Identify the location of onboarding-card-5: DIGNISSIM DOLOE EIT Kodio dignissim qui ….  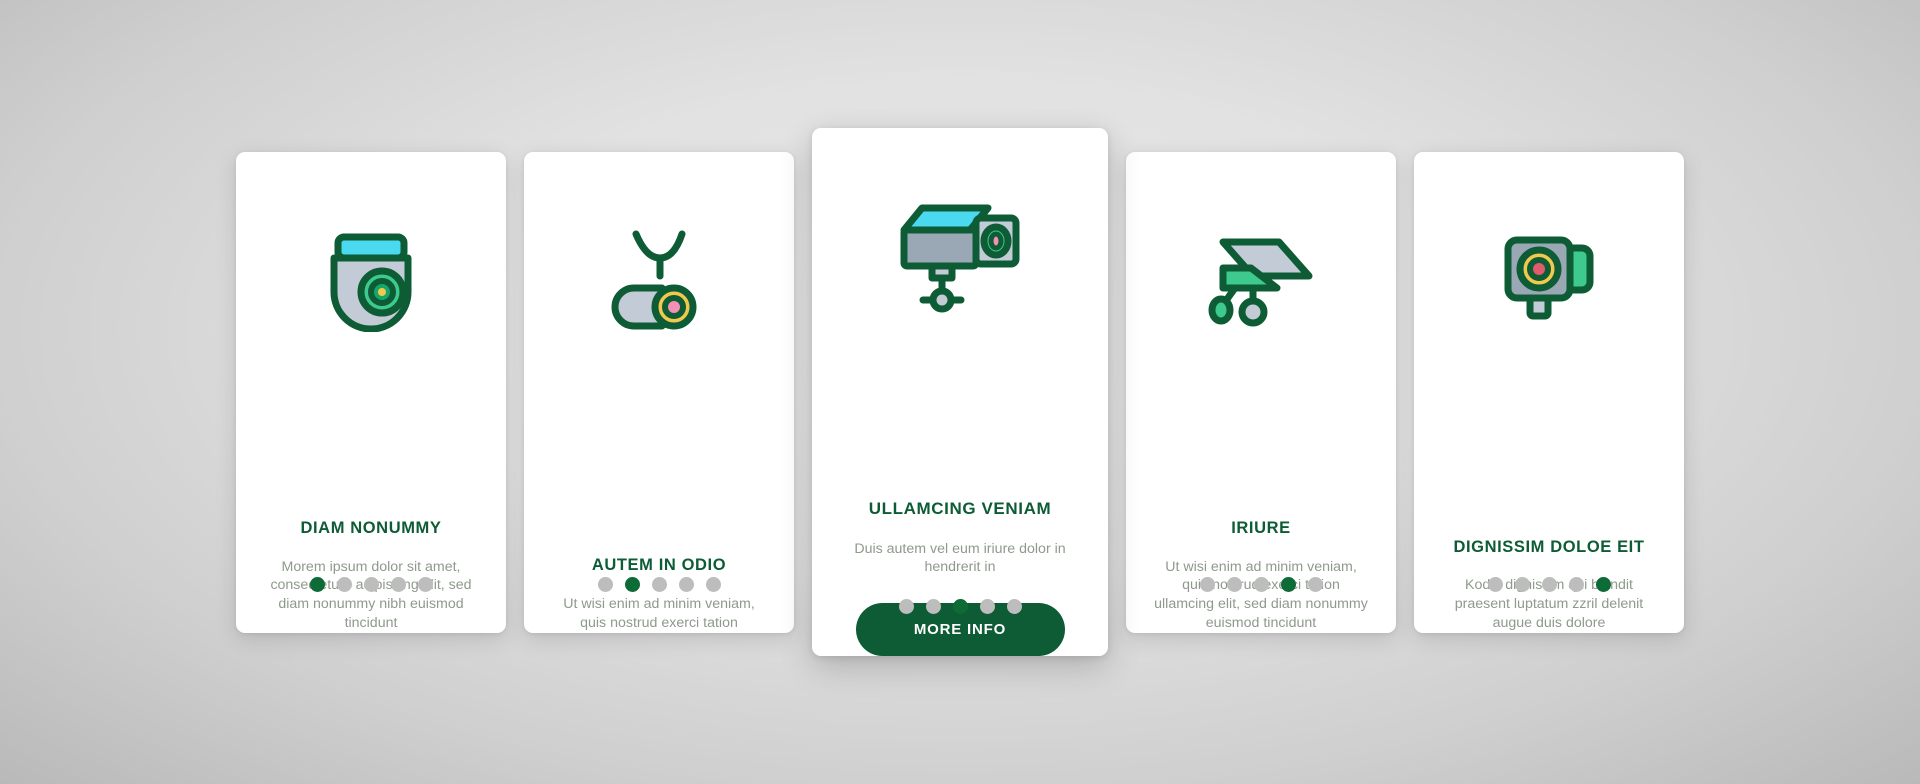
(1549, 392).